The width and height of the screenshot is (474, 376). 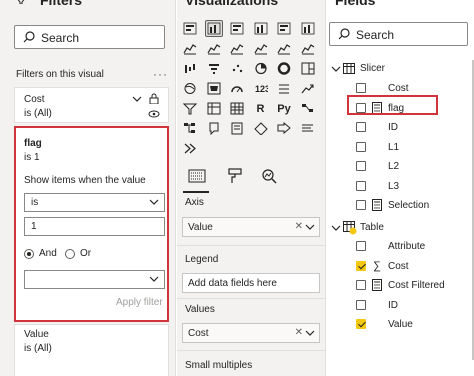 I want to click on field-row: Cost Filtered, so click(x=411, y=285).